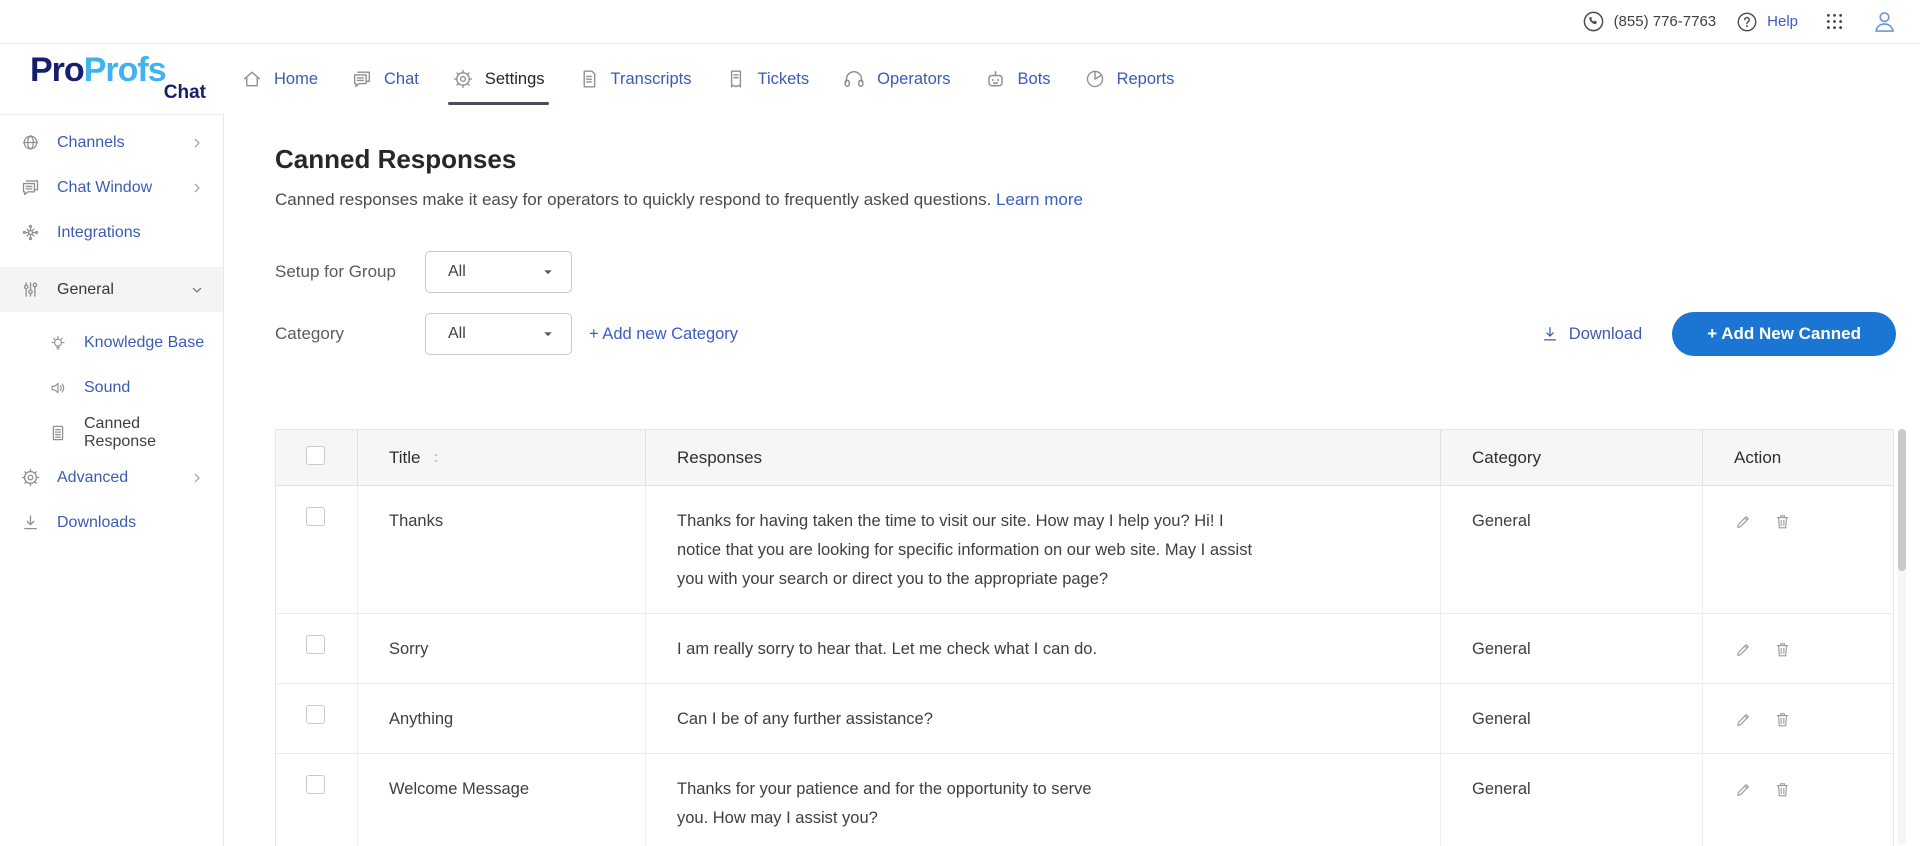 This screenshot has width=1920, height=846. What do you see at coordinates (736, 79) in the screenshot?
I see `ticket-icon` at bounding box center [736, 79].